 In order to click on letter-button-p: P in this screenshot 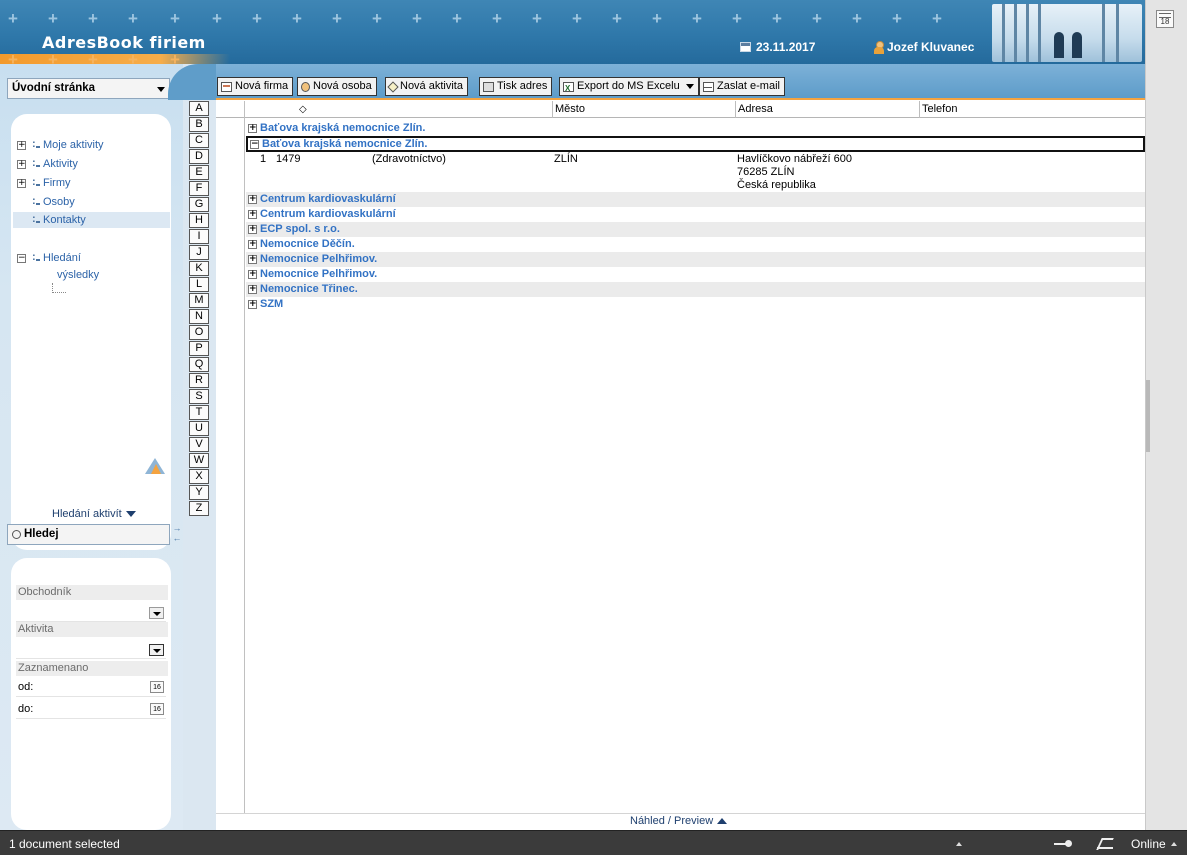, I will do `click(199, 348)`.